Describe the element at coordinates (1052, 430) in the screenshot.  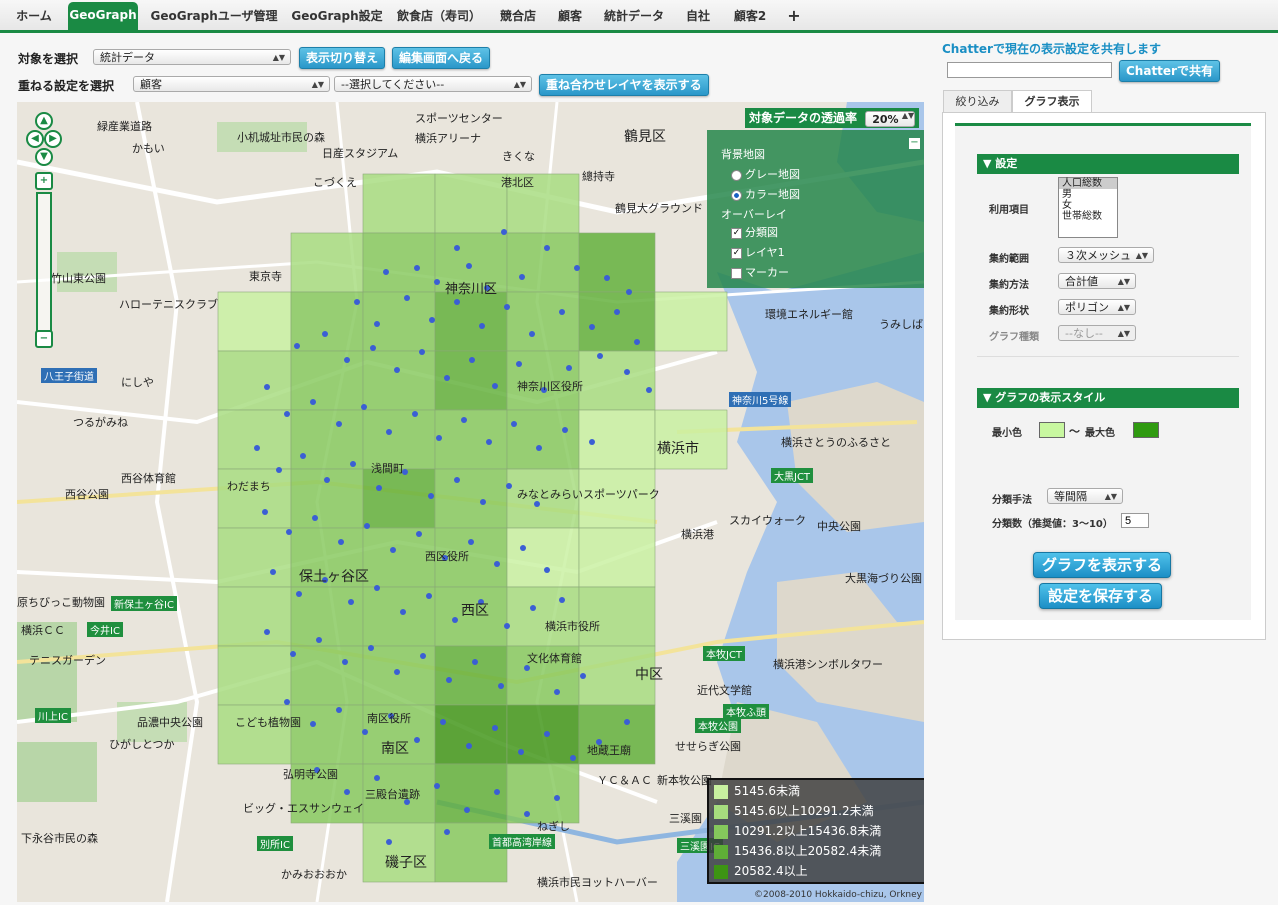
I see `min-color-swatch` at that location.